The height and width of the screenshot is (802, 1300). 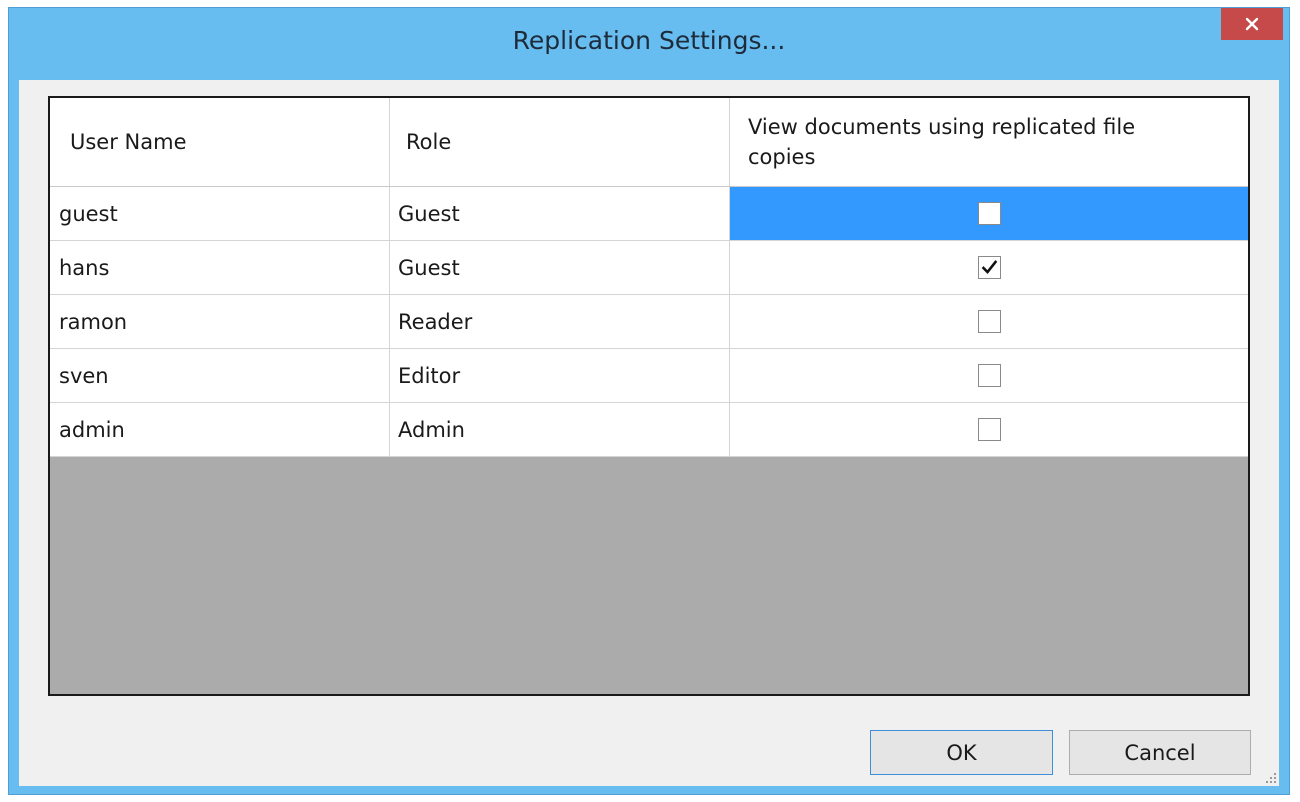 I want to click on cell-role: Reader, so click(x=560, y=321).